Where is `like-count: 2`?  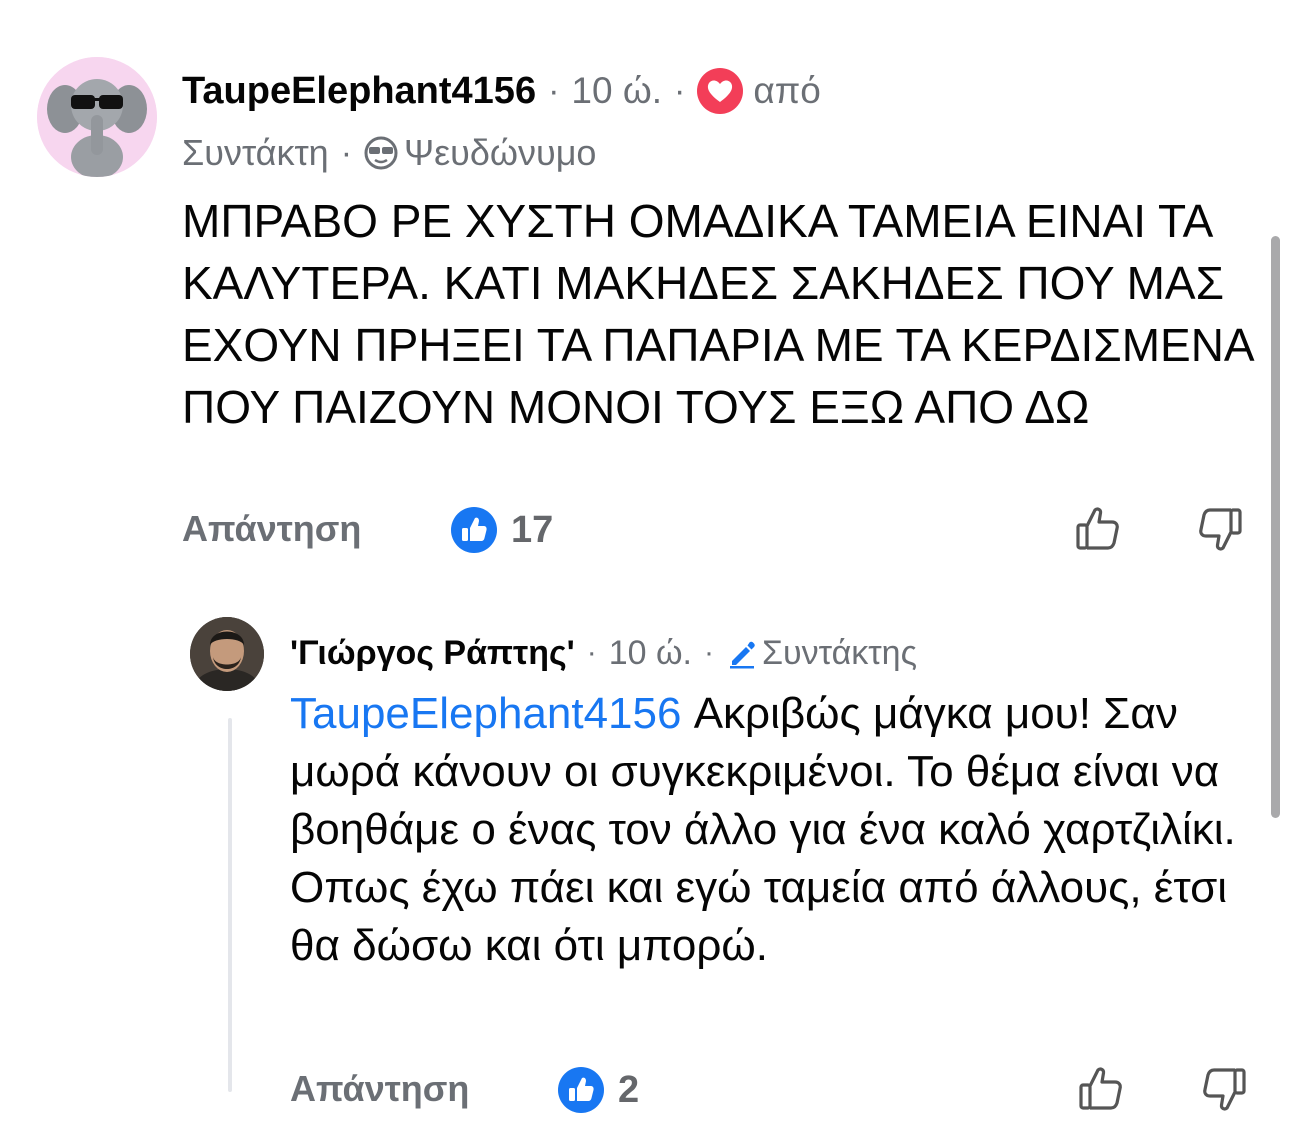
like-count: 2 is located at coordinates (629, 1090).